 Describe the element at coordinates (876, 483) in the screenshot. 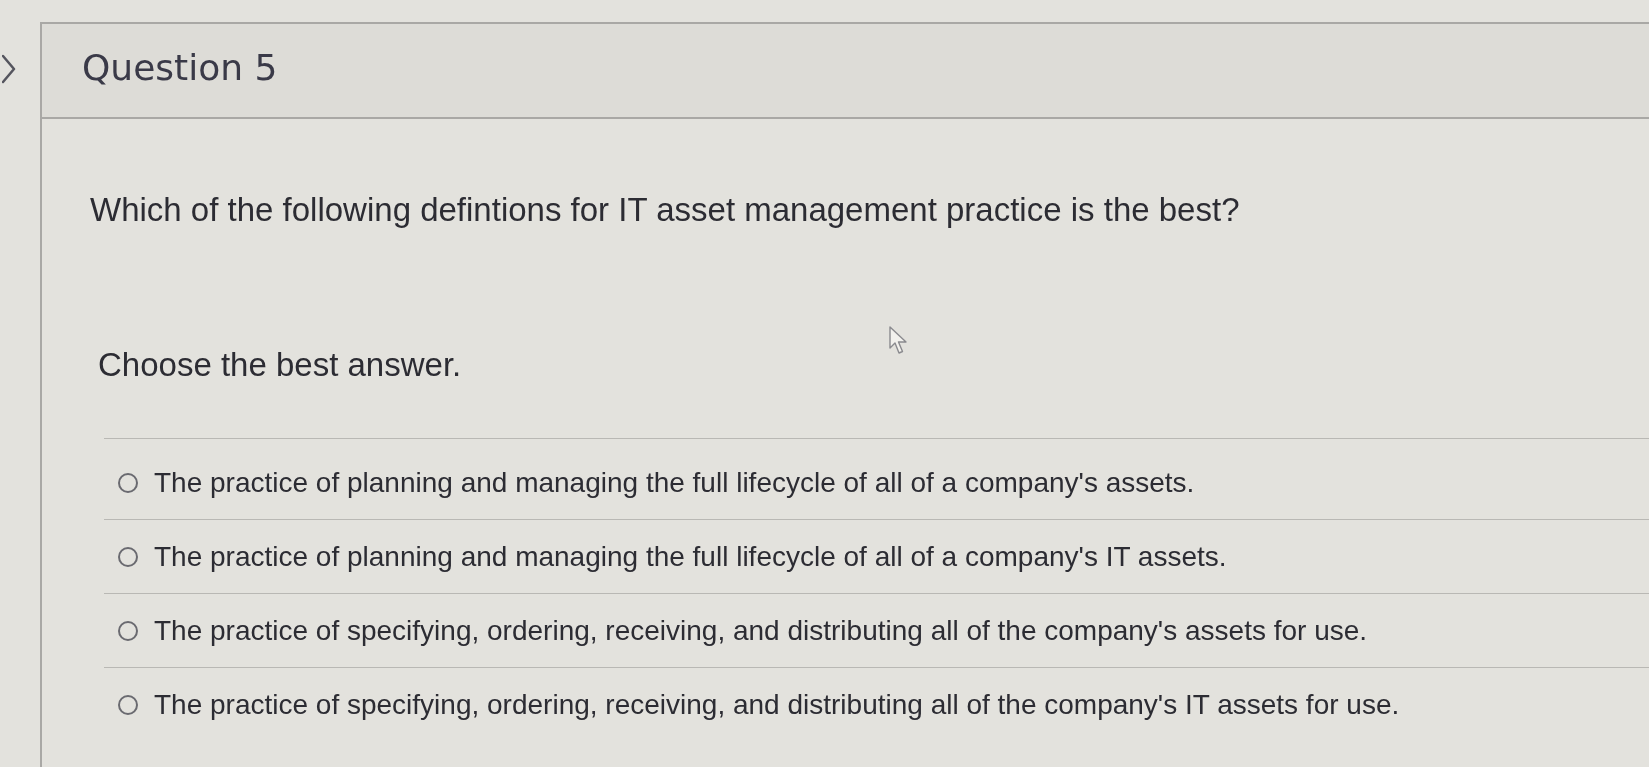

I see `answer-option: The practice of planning and managing the full lifecycle of all of a company's assets.` at that location.